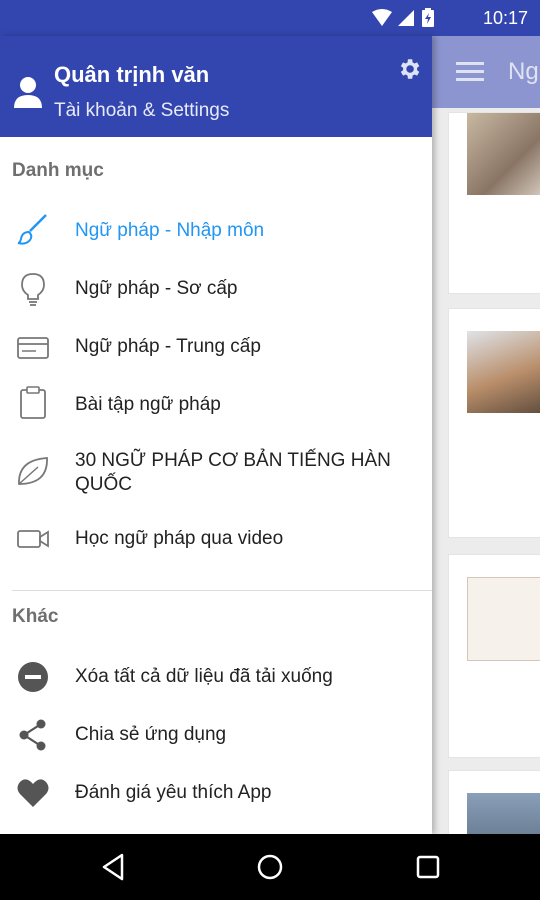  I want to click on menu-item-label: Ngữ pháp - Sơ cấp, so click(156, 288).